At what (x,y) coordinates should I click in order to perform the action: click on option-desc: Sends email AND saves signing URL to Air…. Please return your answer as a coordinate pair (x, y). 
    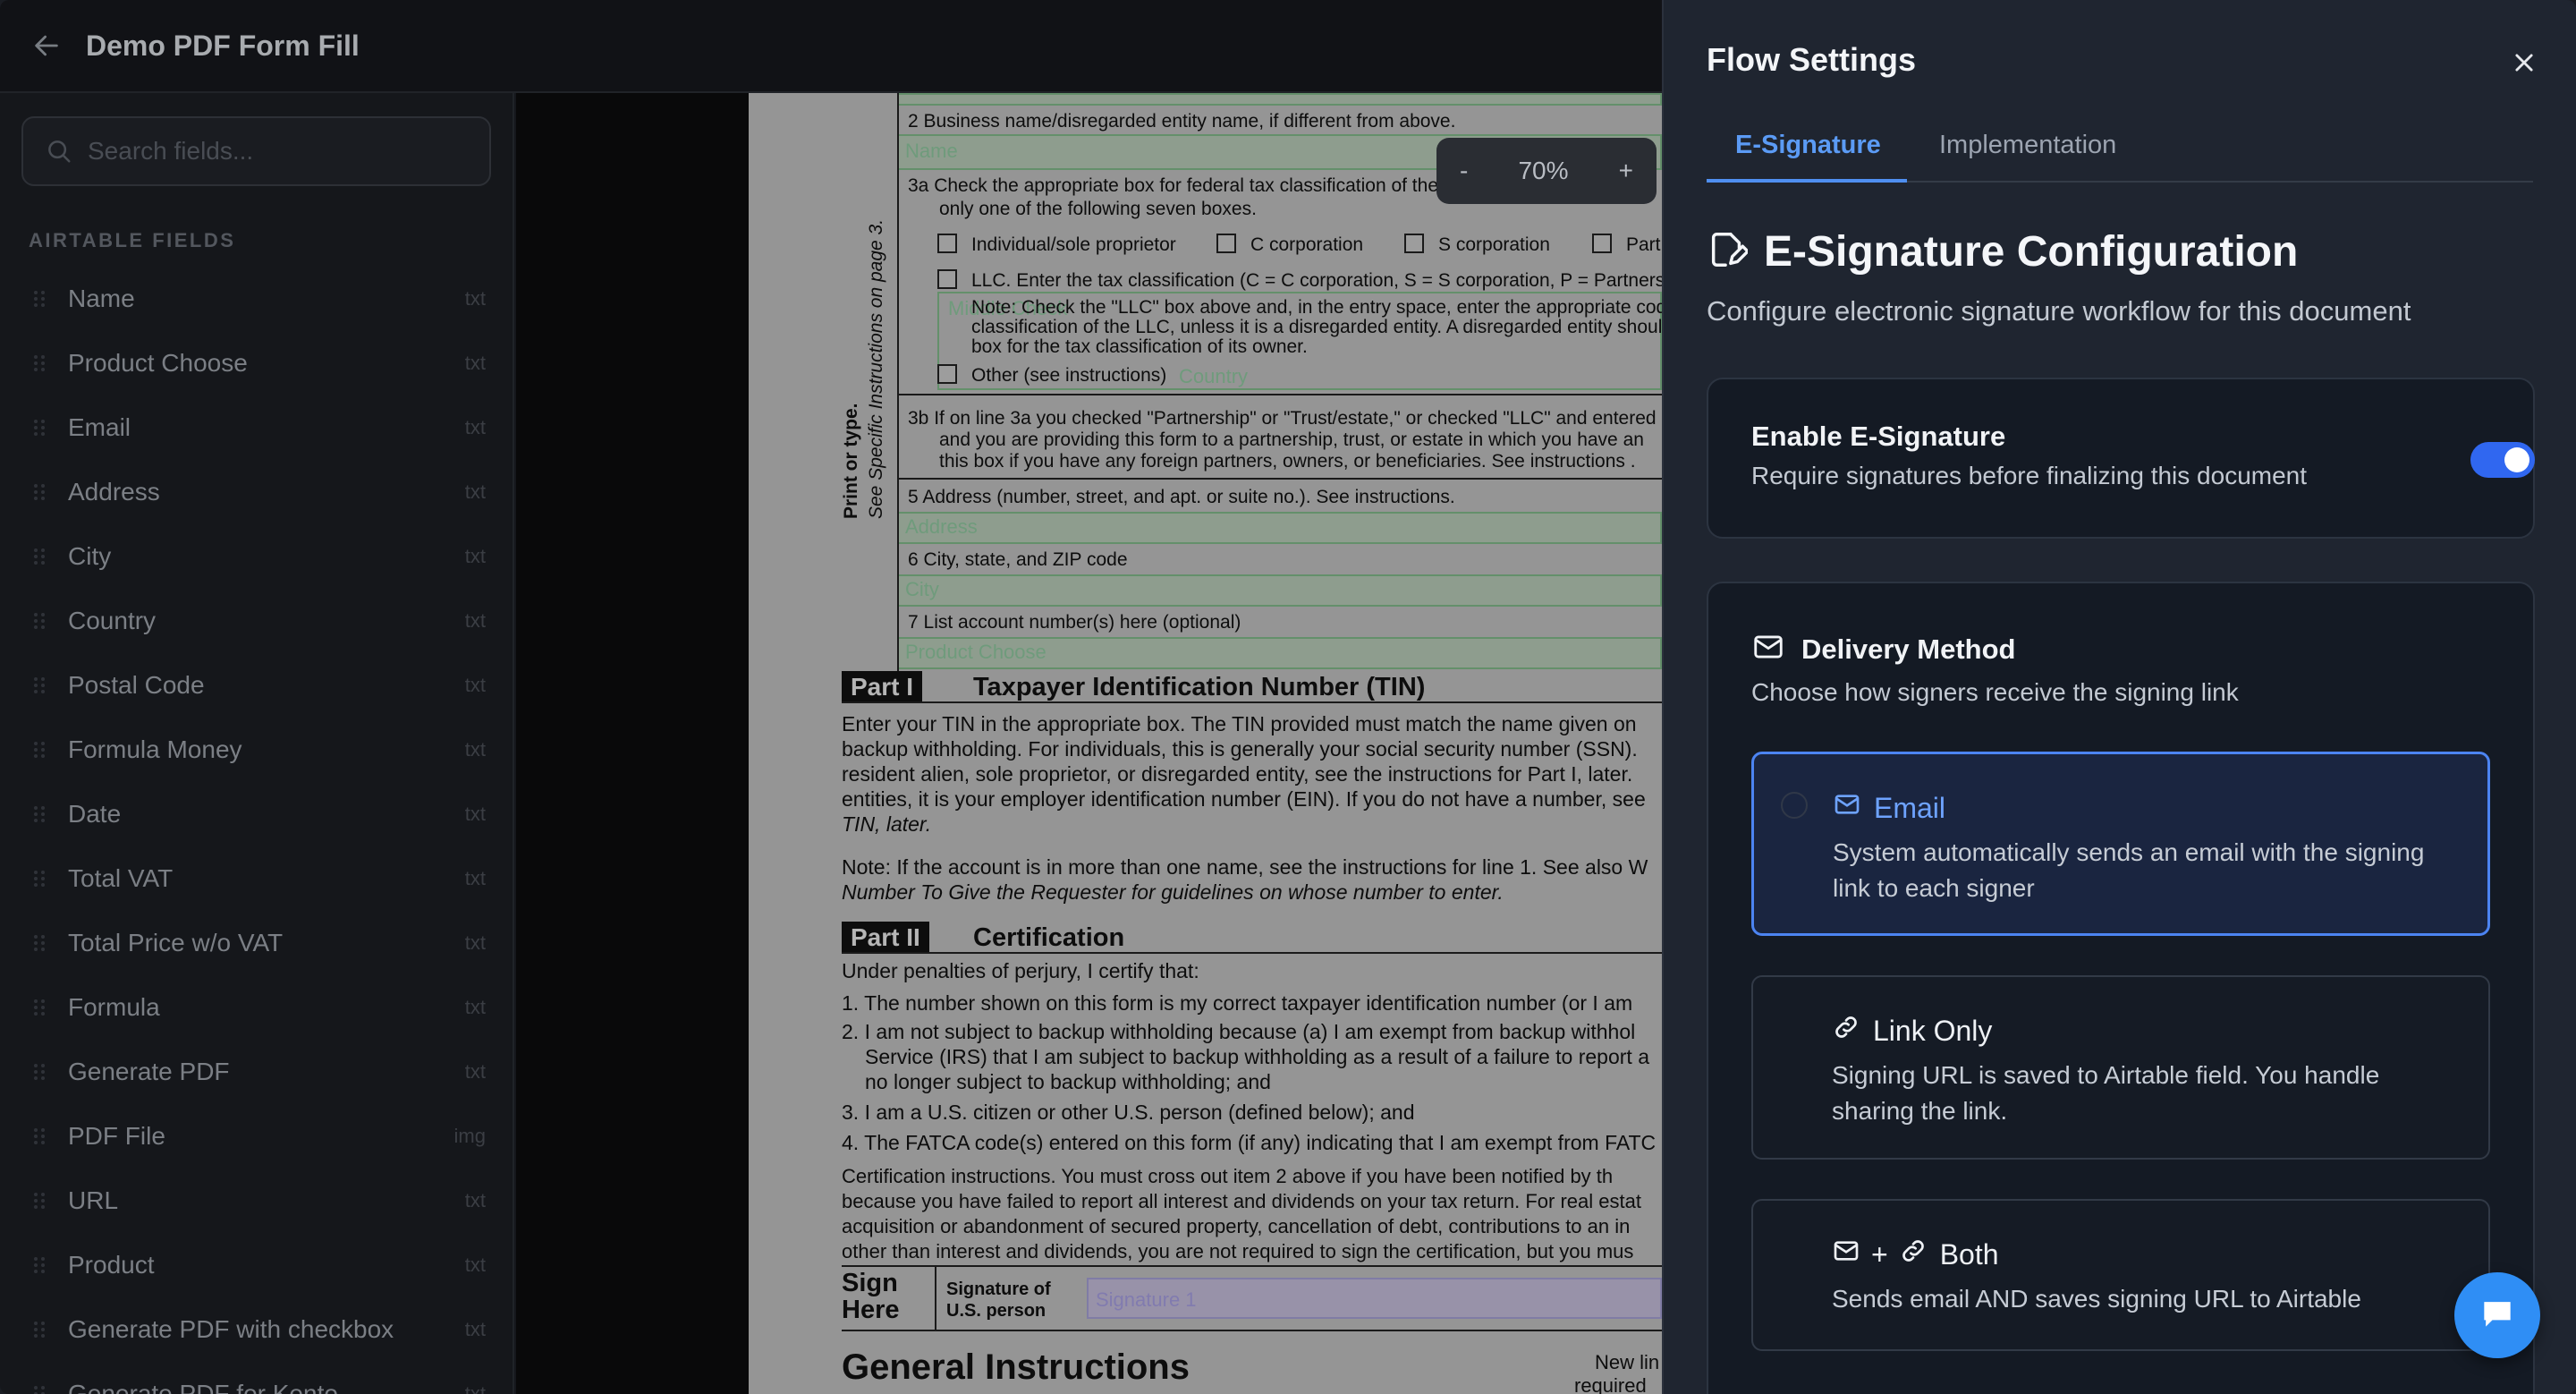
    Looking at the image, I should click on (2096, 1299).